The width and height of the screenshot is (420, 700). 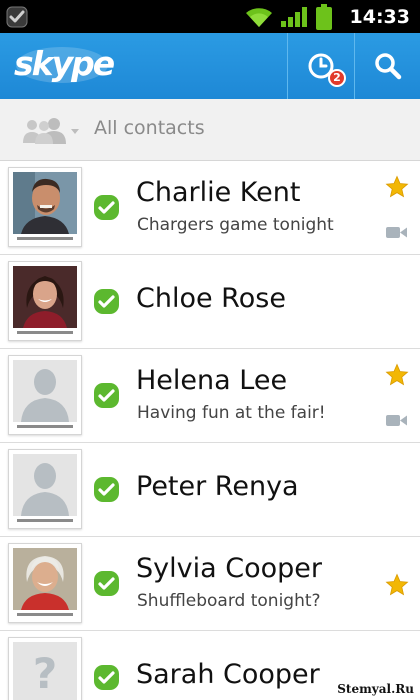 What do you see at coordinates (321, 66) in the screenshot?
I see `recent-activity-button: 2` at bounding box center [321, 66].